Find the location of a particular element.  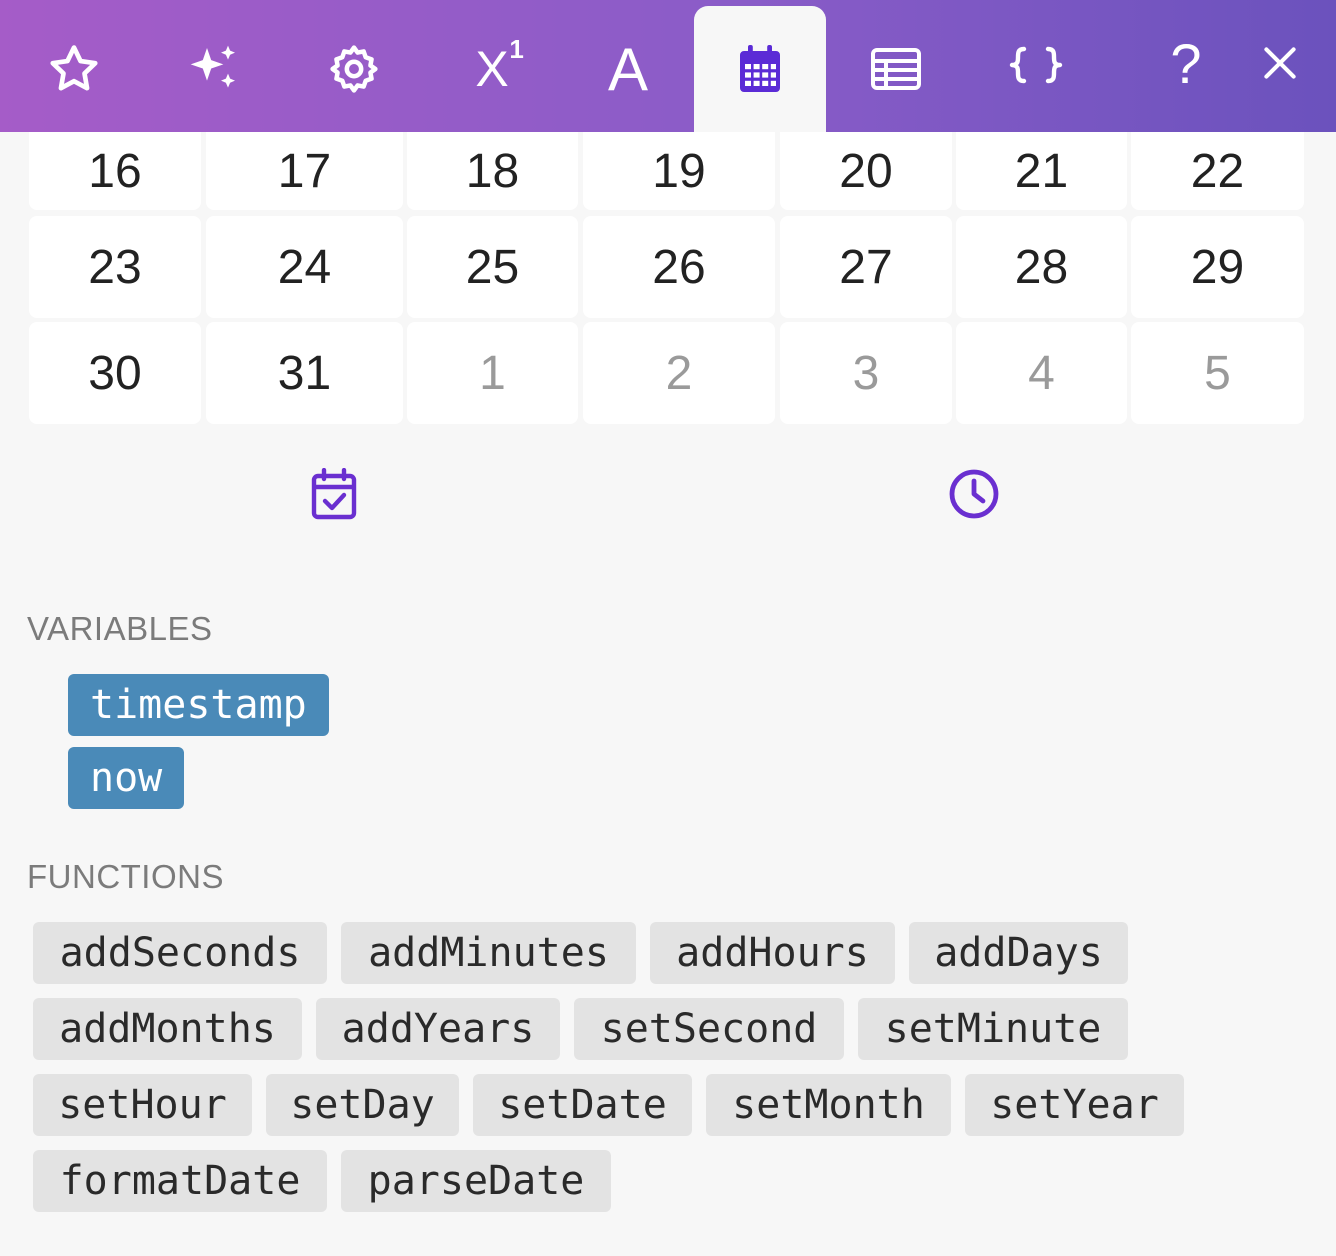

calendar-day: 27 is located at coordinates (866, 267).